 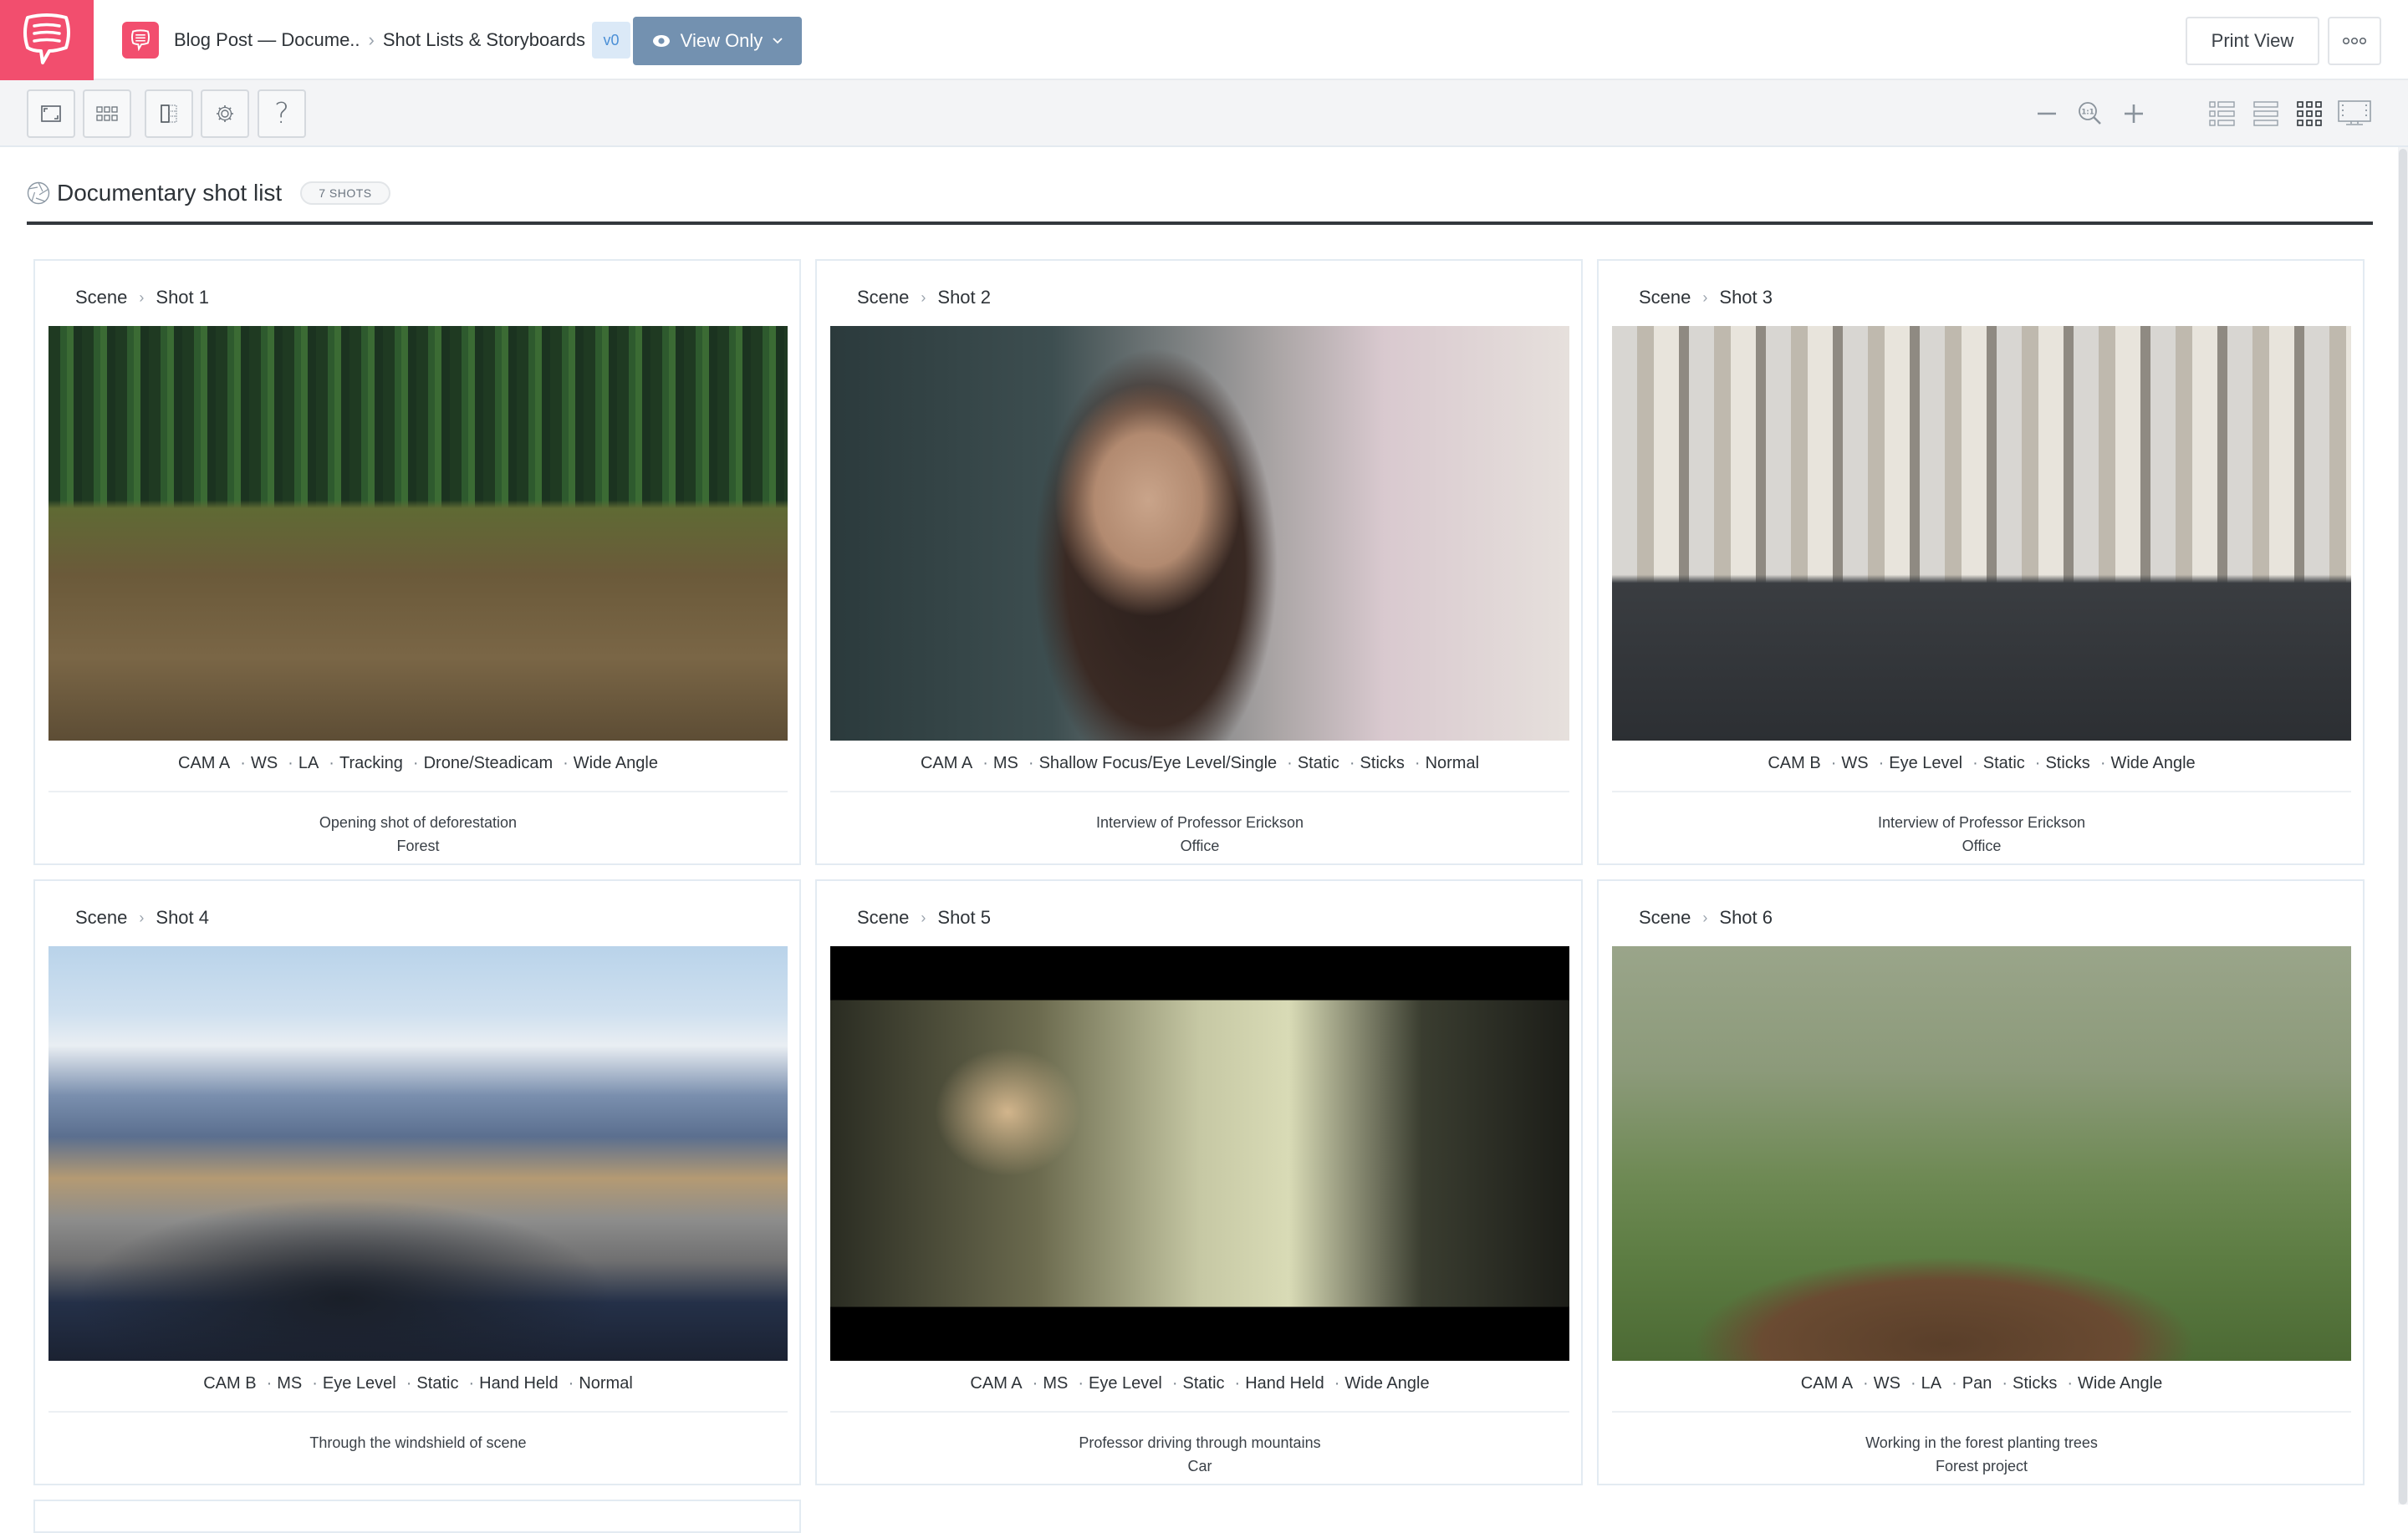 I want to click on shot-description: Through the windshield of scene, so click(x=418, y=1442).